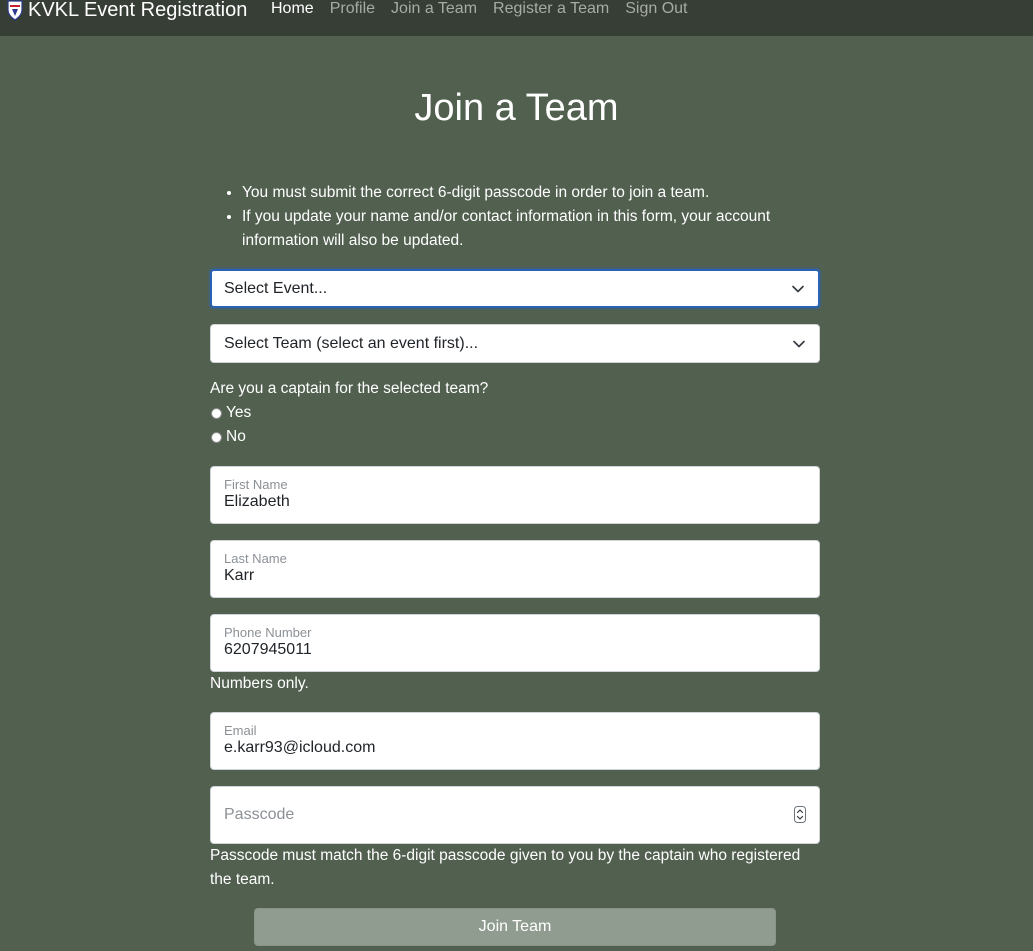 This screenshot has width=1033, height=951. Describe the element at coordinates (515, 569) in the screenshot. I see `last-name-field: Last Name Karr` at that location.